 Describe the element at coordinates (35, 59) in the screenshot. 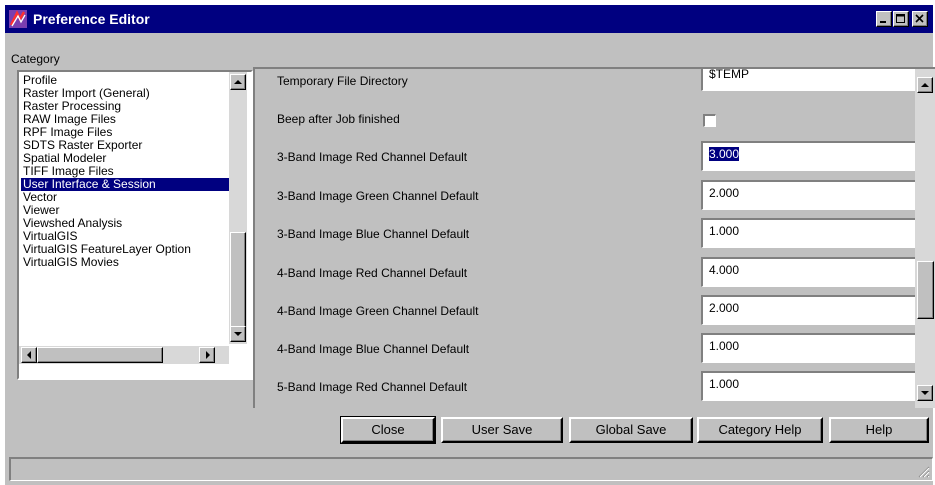

I see `category-label: Category` at that location.